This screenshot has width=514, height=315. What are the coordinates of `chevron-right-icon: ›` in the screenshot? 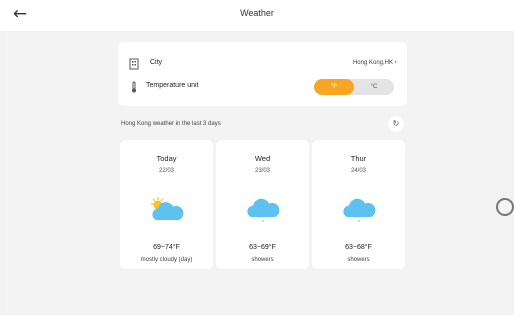 It's located at (395, 62).